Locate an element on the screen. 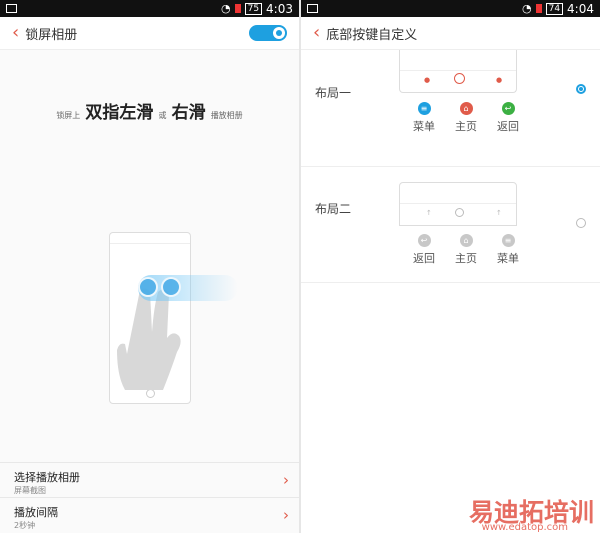  layout-buttons: ≡ 菜单 ⌂ 主页 ↩ 返回 is located at coordinates (466, 118).